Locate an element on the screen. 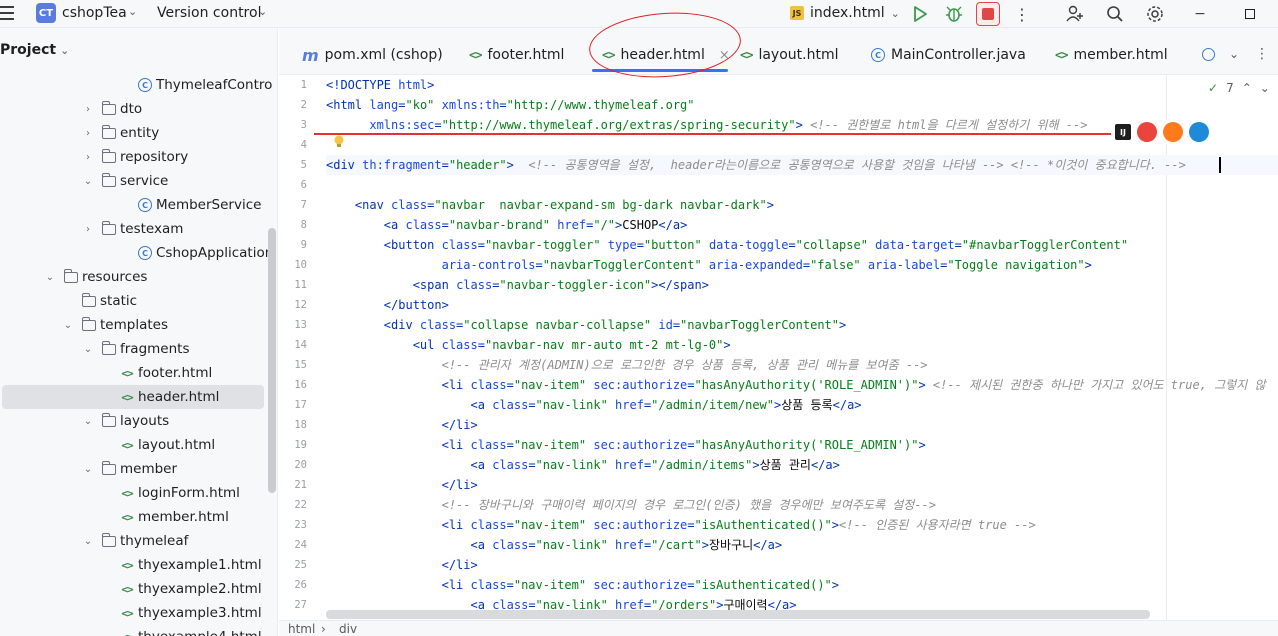 The width and height of the screenshot is (1278, 636). line-number: 7 is located at coordinates (303, 205).